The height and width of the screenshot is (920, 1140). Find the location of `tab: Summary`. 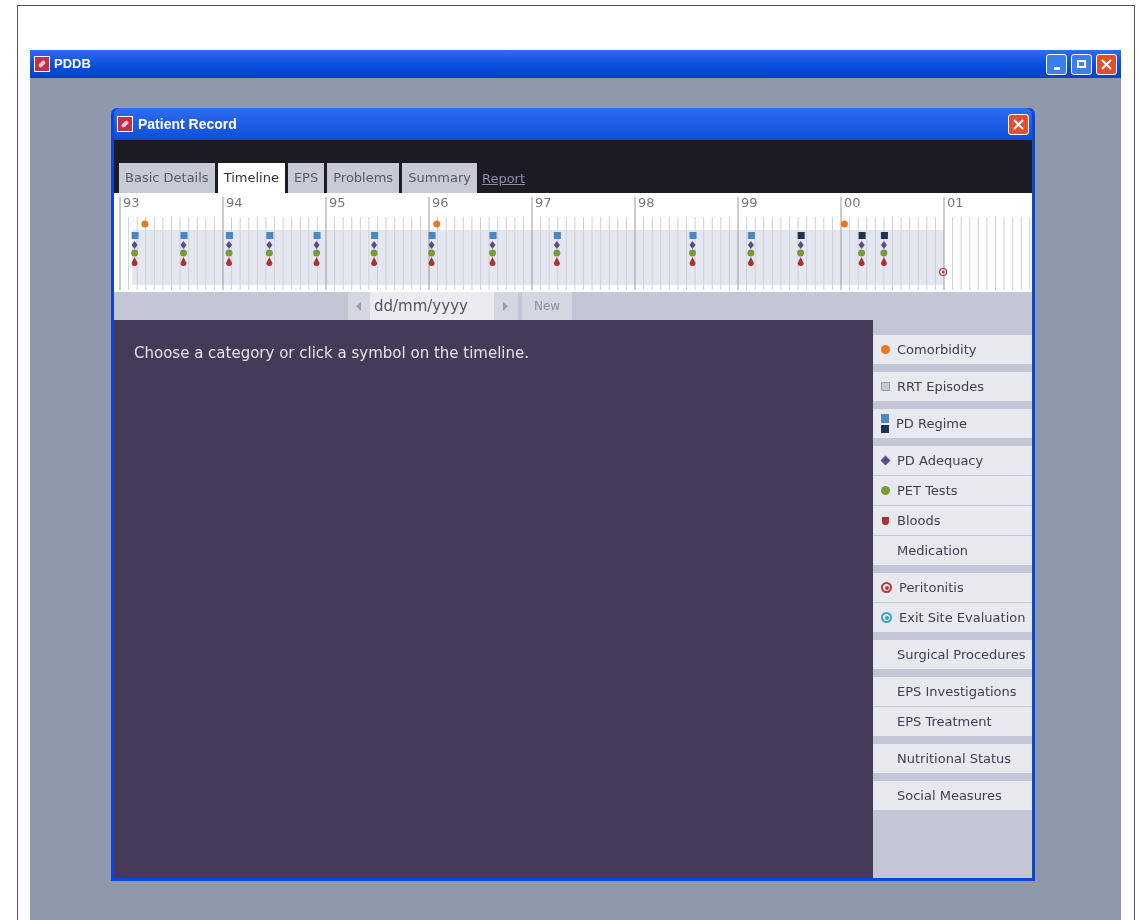

tab: Summary is located at coordinates (439, 178).